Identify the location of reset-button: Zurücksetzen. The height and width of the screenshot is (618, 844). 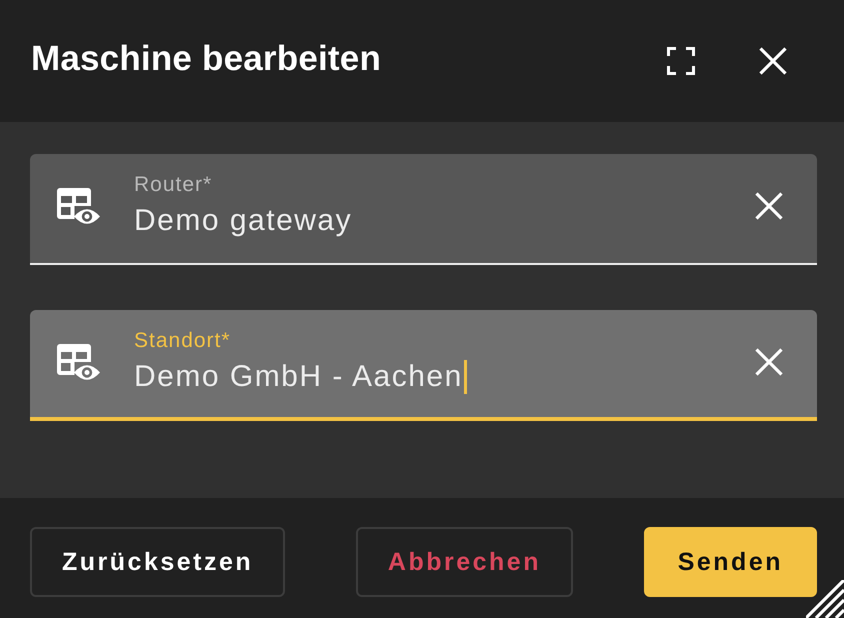
(158, 562).